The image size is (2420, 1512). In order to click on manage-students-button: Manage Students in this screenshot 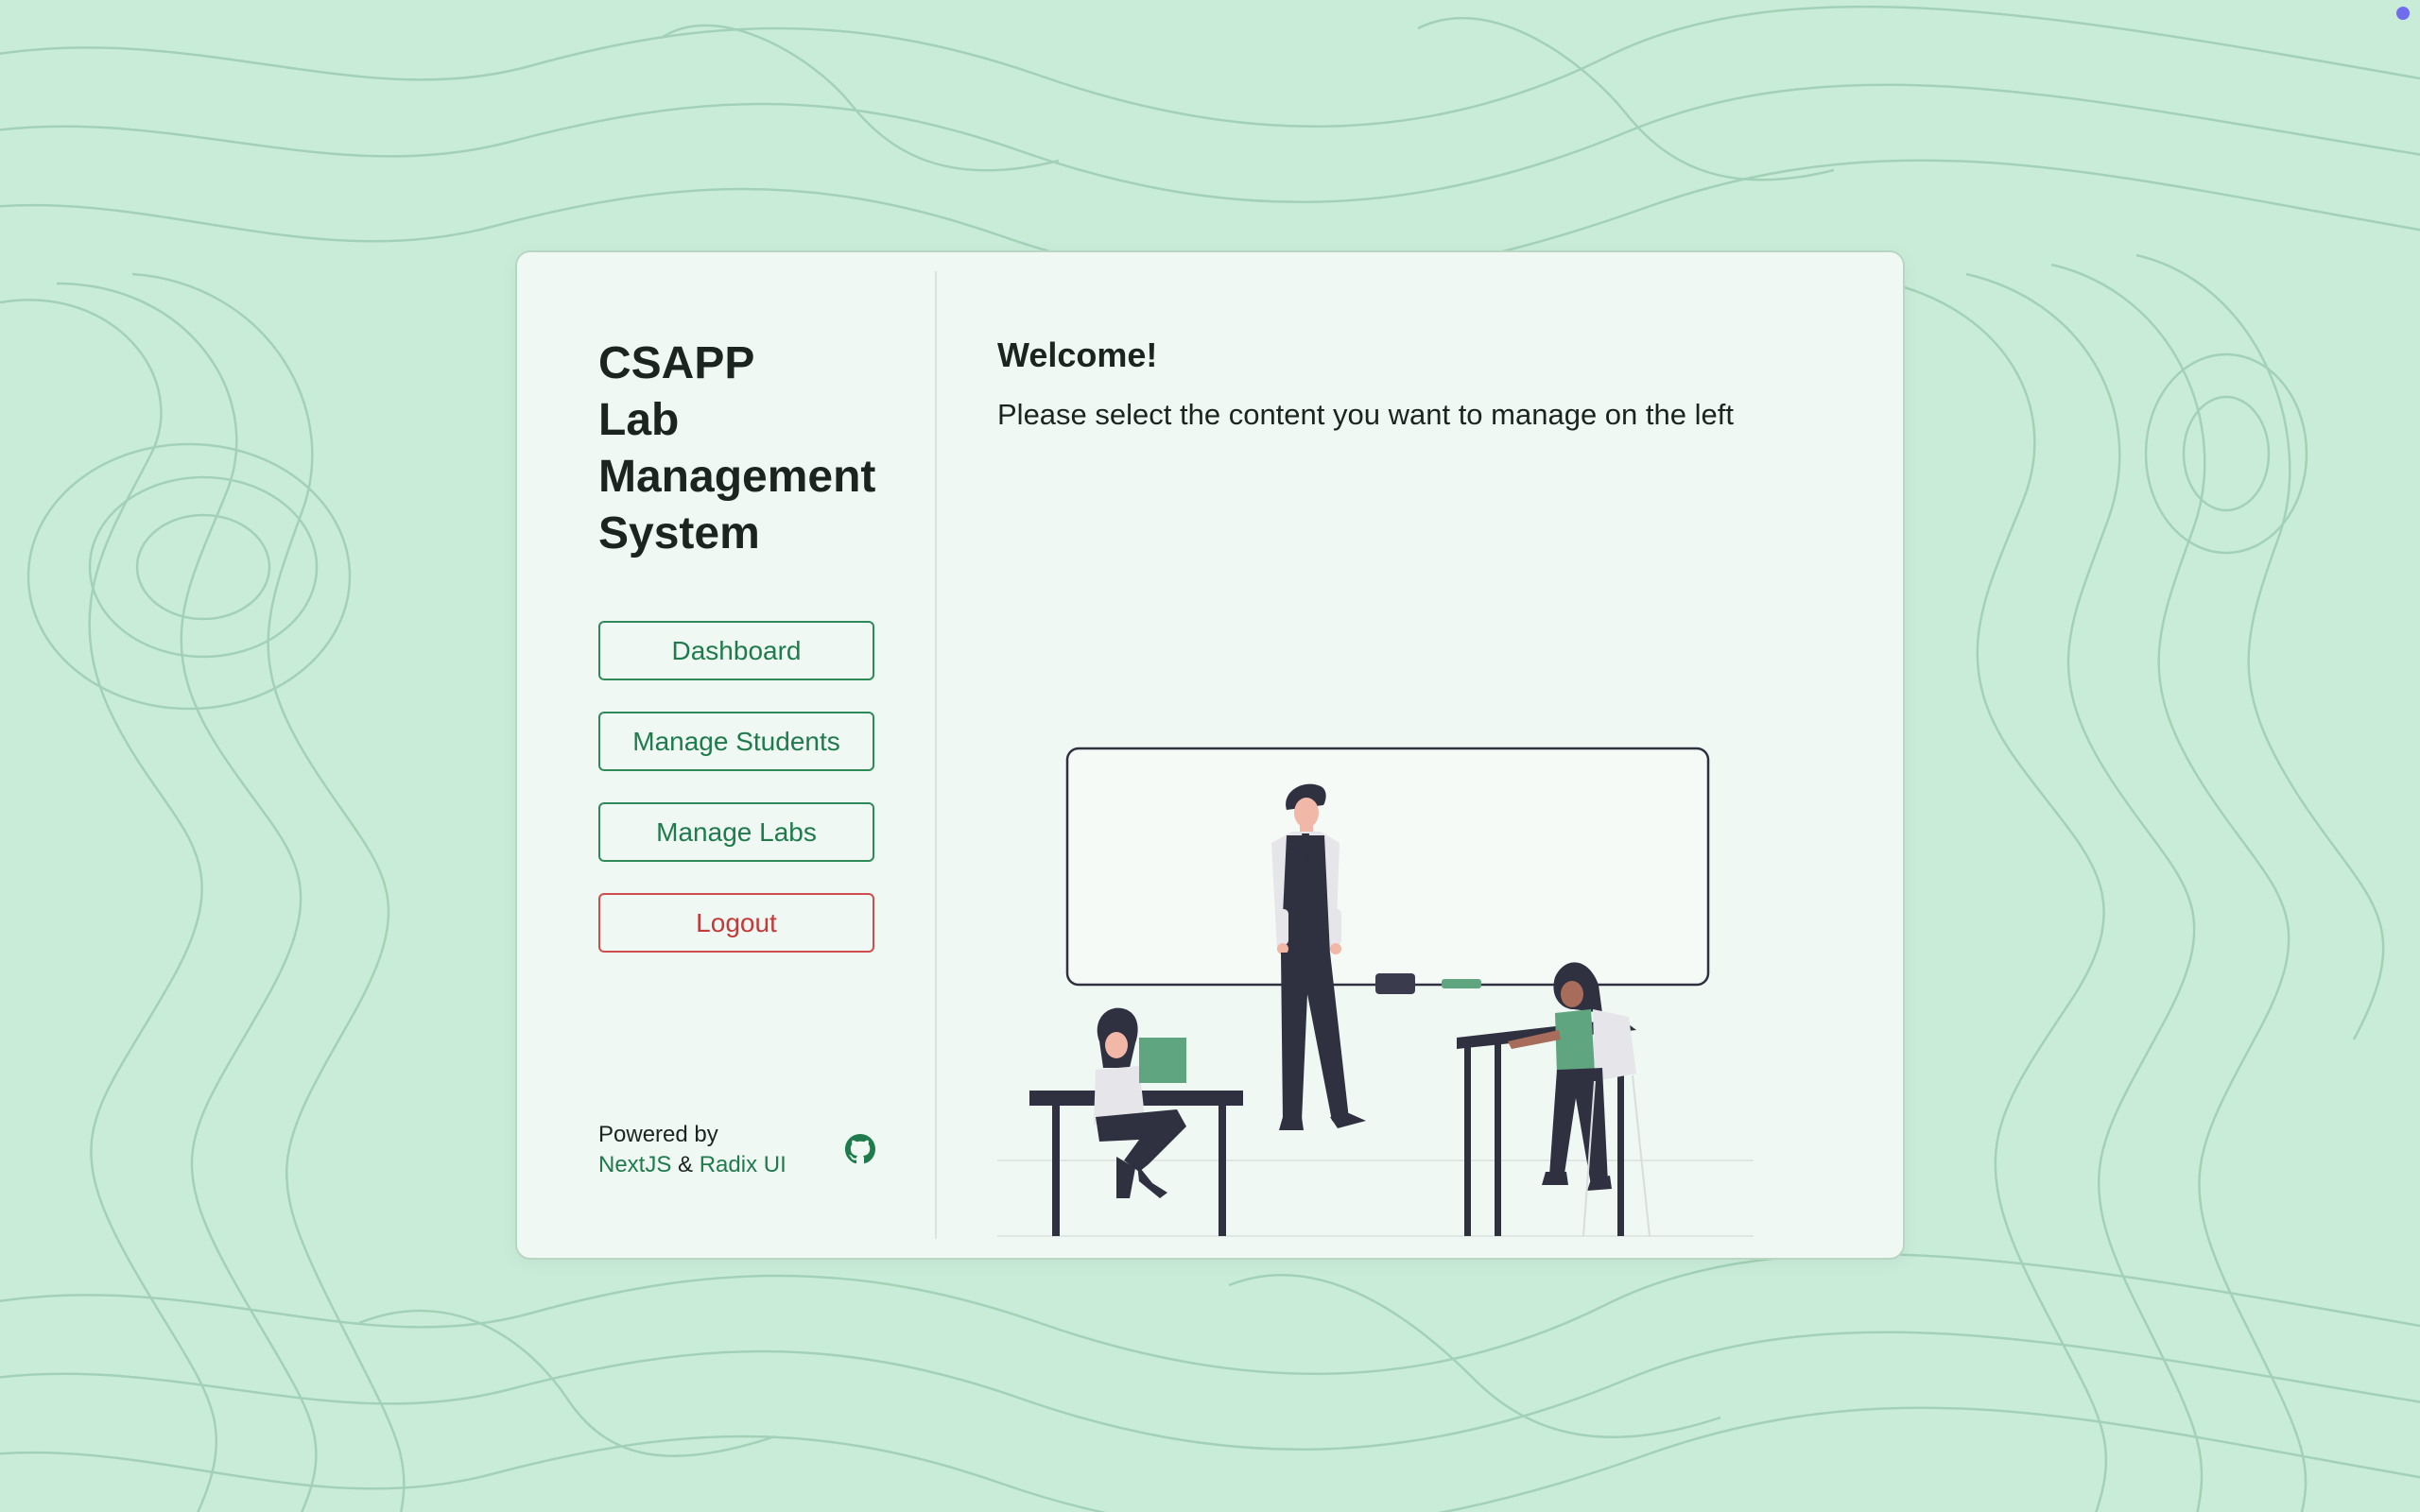, I will do `click(736, 741)`.